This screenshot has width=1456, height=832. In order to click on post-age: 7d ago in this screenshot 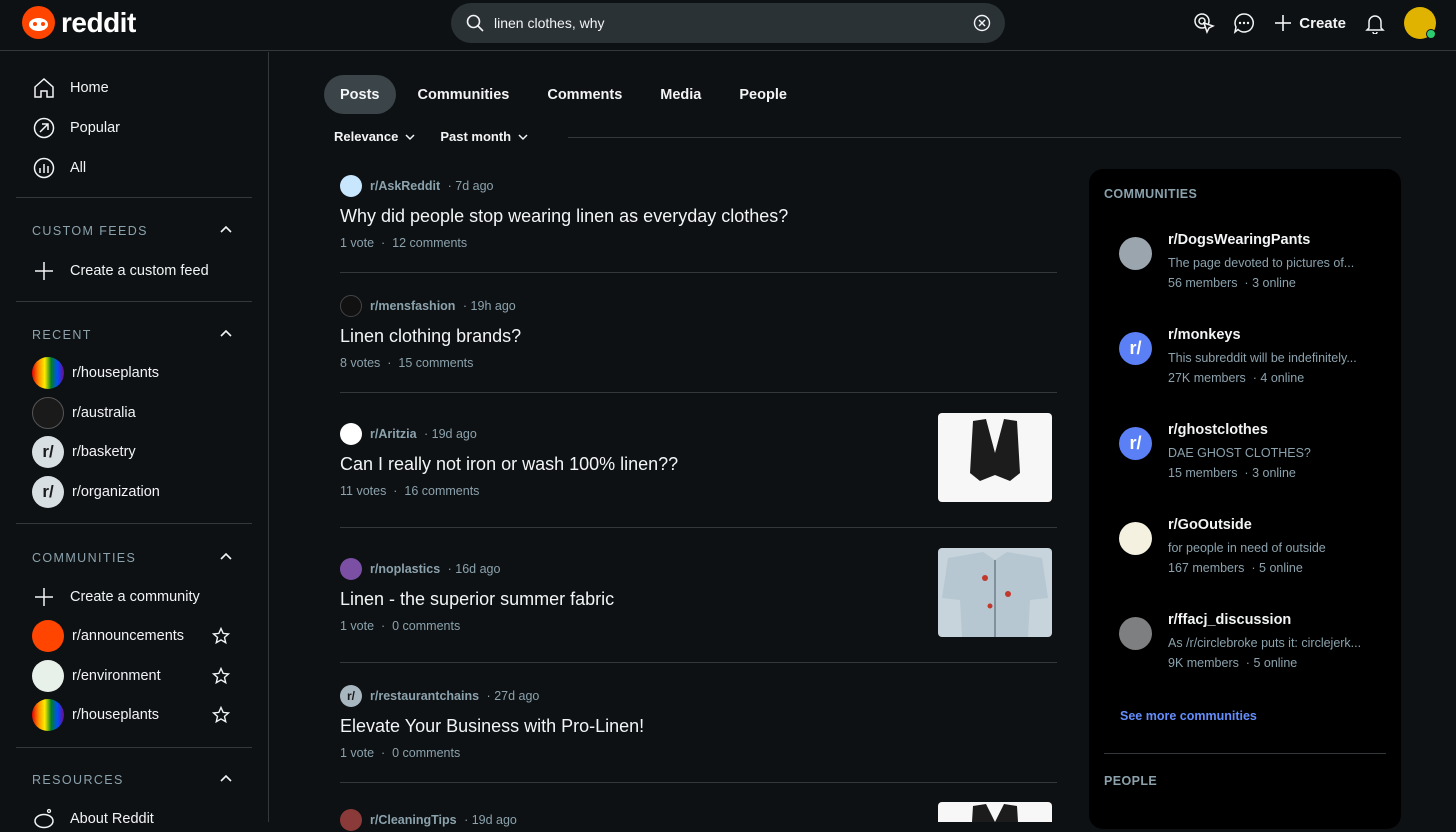, I will do `click(474, 186)`.